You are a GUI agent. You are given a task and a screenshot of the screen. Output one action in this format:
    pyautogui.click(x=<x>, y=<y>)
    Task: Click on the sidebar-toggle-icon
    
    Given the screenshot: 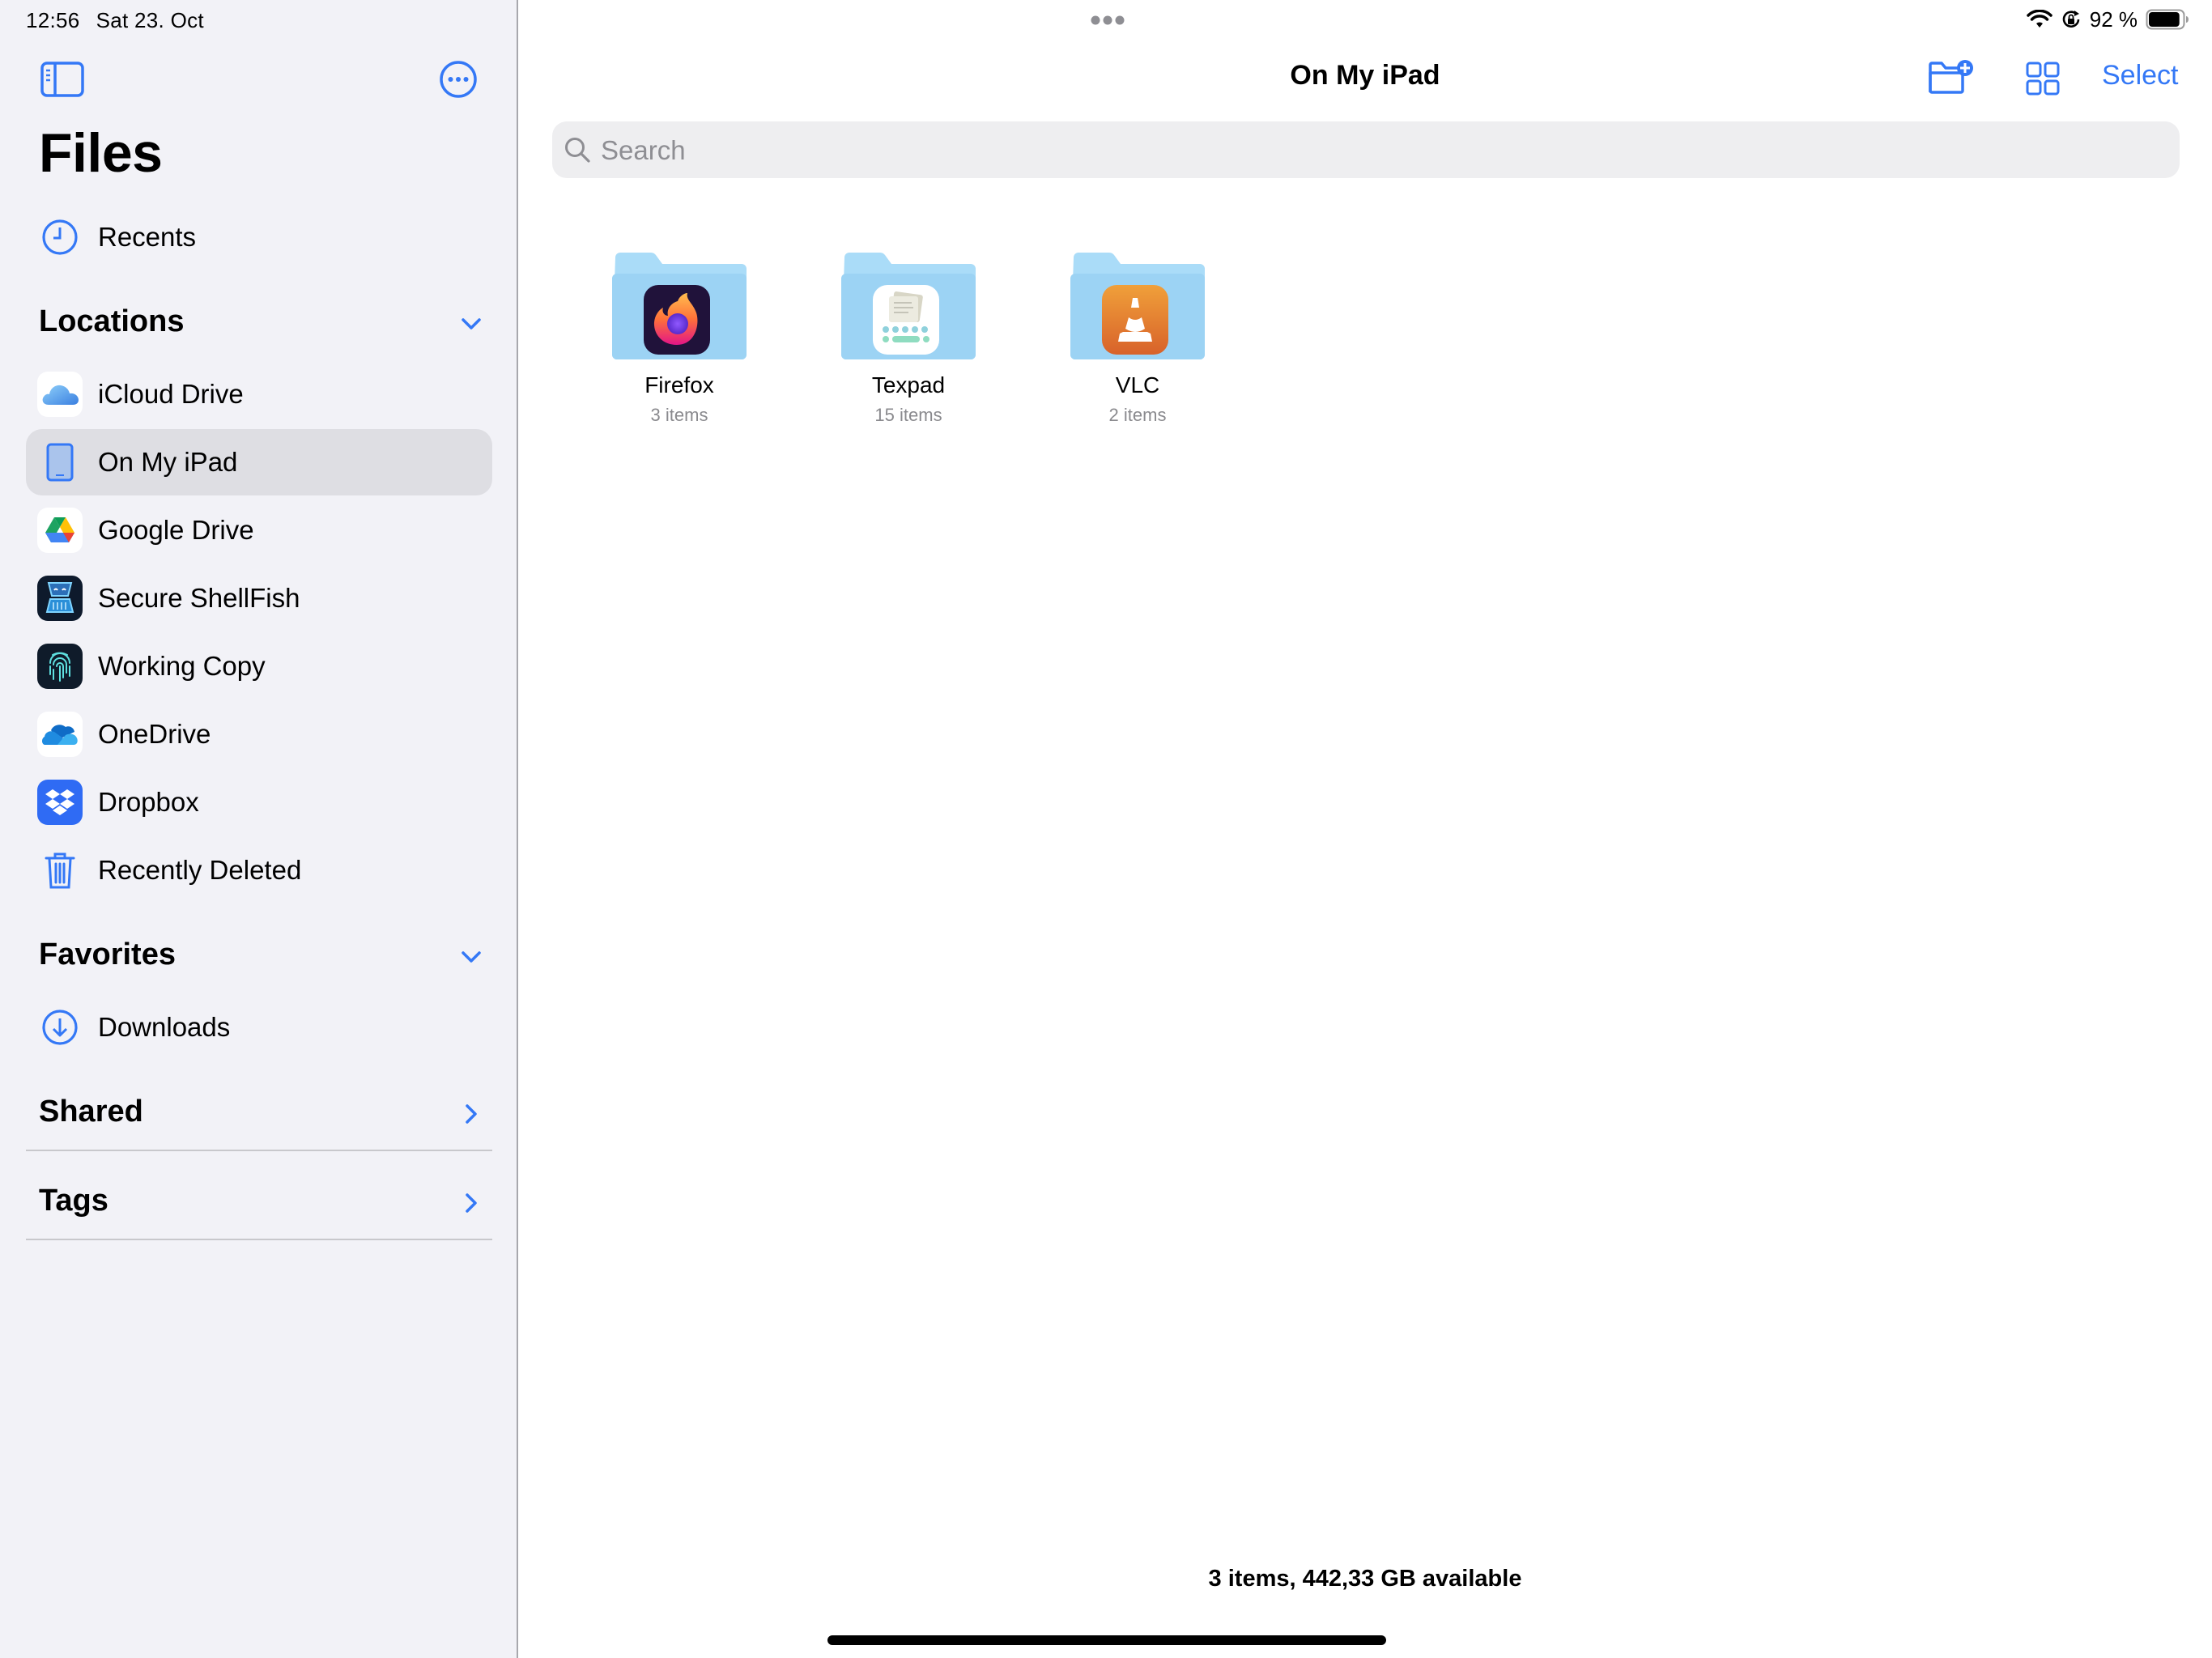 What is the action you would take?
    pyautogui.click(x=62, y=79)
    